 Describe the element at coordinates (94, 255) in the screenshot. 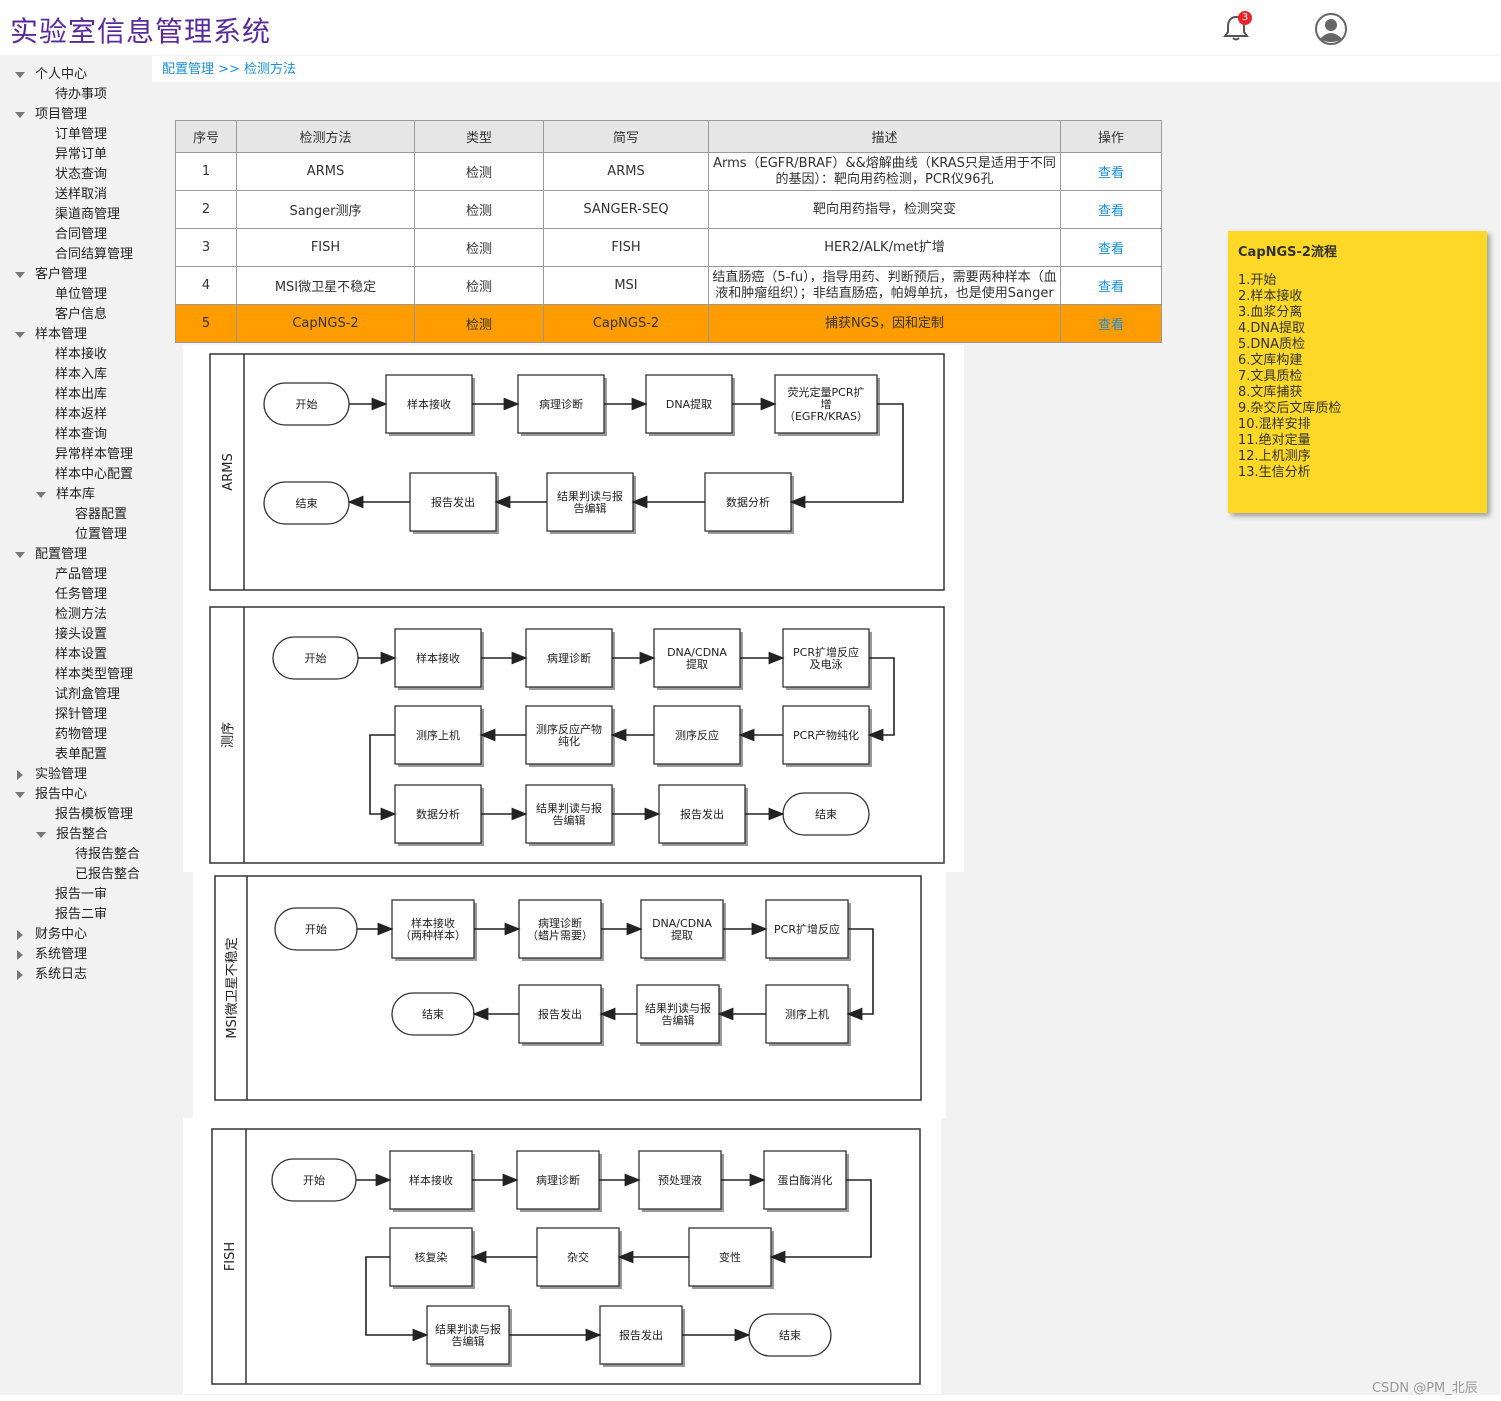

I see `sidebar-item: 合同结算管理` at that location.